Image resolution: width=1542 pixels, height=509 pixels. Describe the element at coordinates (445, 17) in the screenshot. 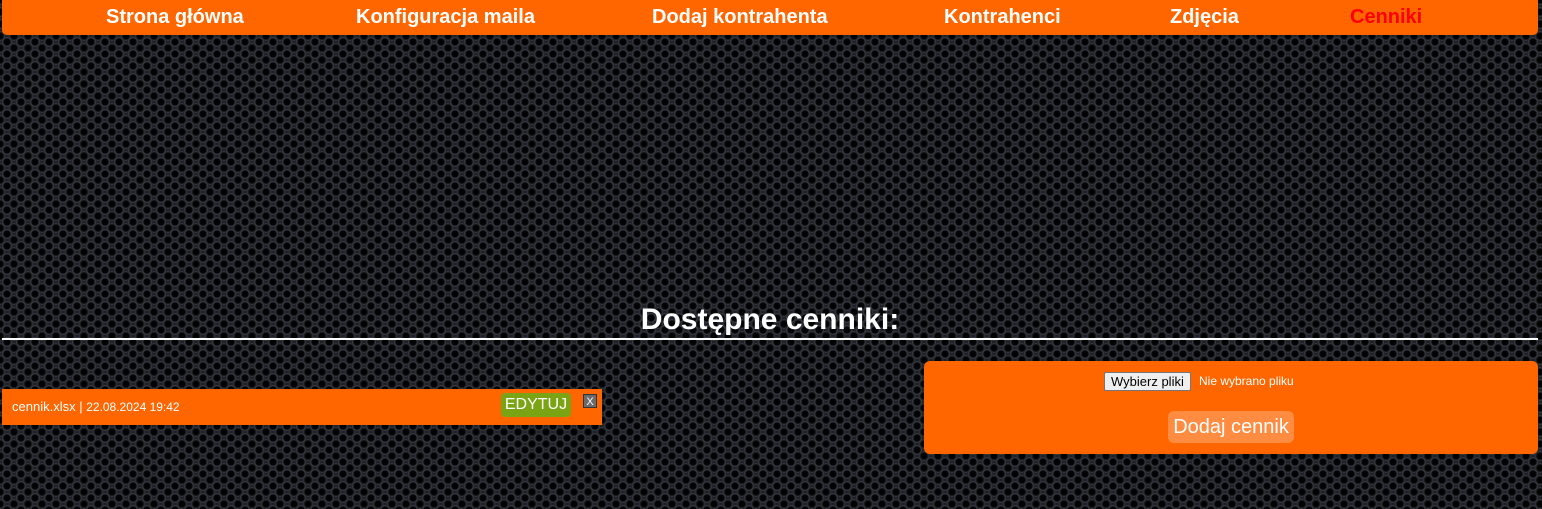

I see `nav-link-mail-config: Konfiguracja maila` at that location.